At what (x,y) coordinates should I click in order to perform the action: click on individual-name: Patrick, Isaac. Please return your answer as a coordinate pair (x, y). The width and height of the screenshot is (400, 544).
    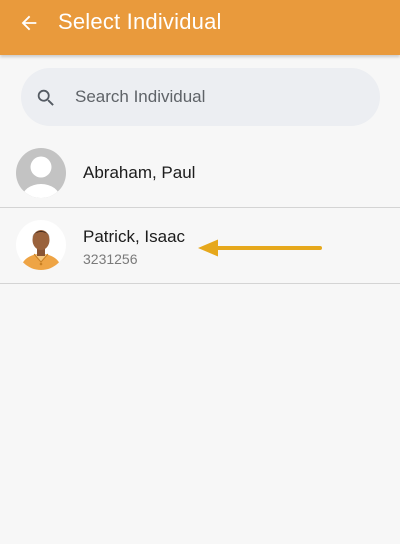
    Looking at the image, I should click on (134, 236).